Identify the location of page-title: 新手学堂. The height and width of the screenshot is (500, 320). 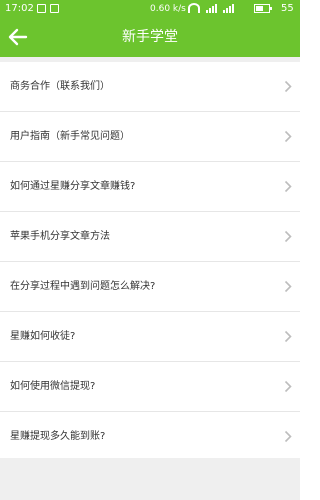
(150, 37).